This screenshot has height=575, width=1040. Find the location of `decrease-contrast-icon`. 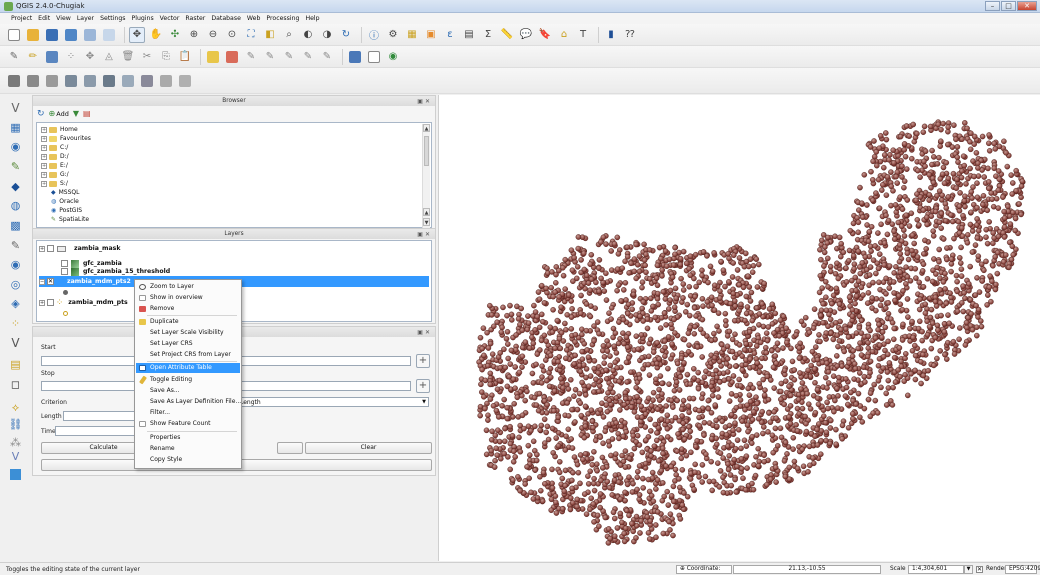

decrease-contrast-icon is located at coordinates (147, 81).